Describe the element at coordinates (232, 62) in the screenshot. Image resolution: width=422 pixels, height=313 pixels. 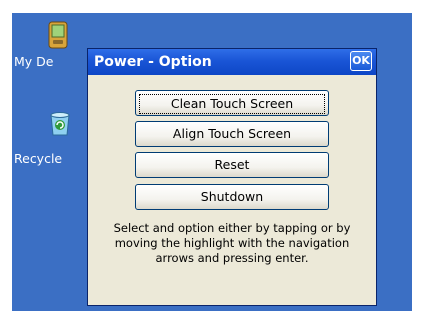
I see `dialog-titlebar: Power - Option OK` at that location.